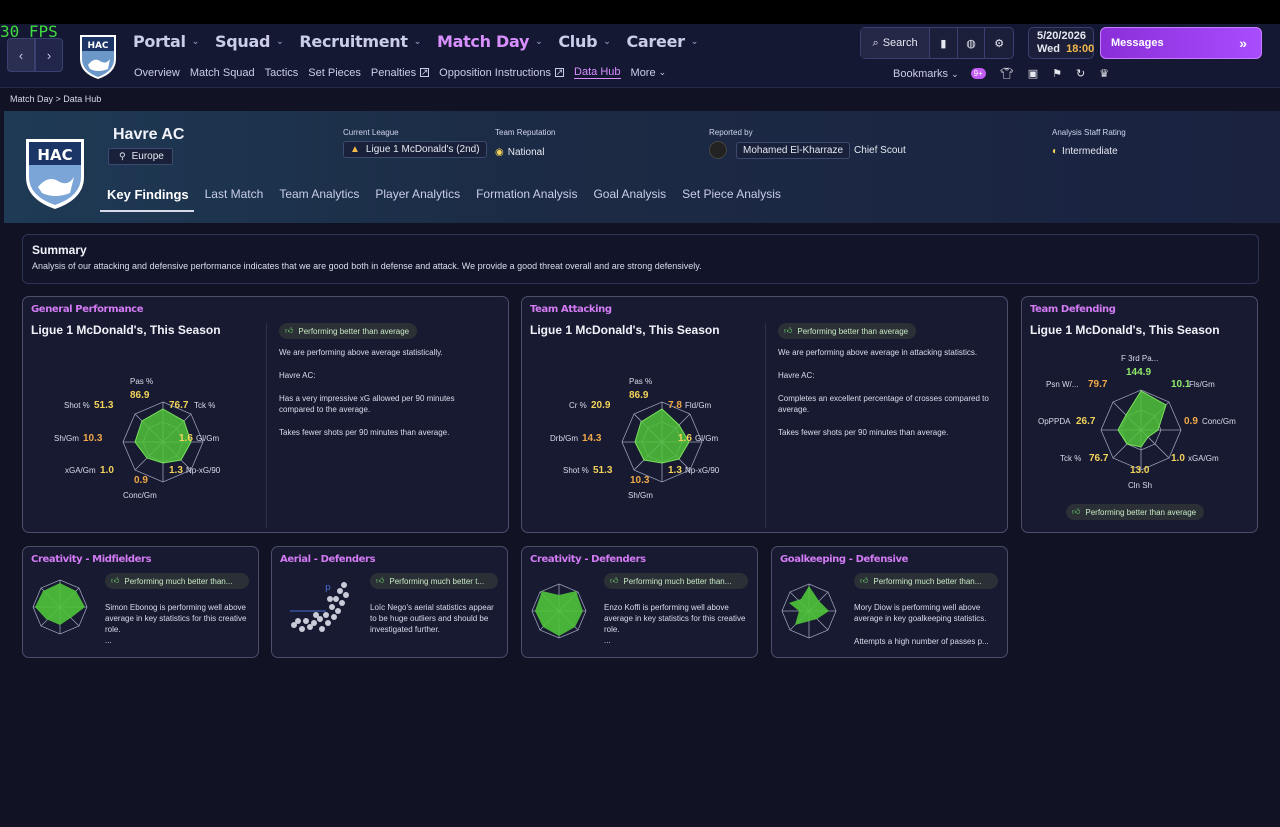 The width and height of the screenshot is (1280, 827). I want to click on reporter-role: Chief Scout, so click(880, 150).